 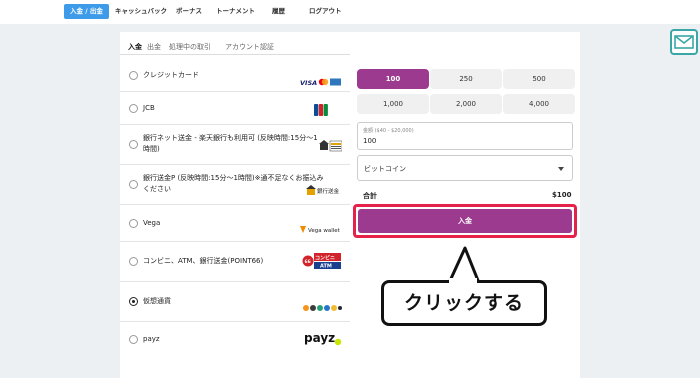 I want to click on method-label: 銀行ネット送金 - 楽天銀行も利用可 (反映時間:15分〜1時間), so click(x=230, y=143).